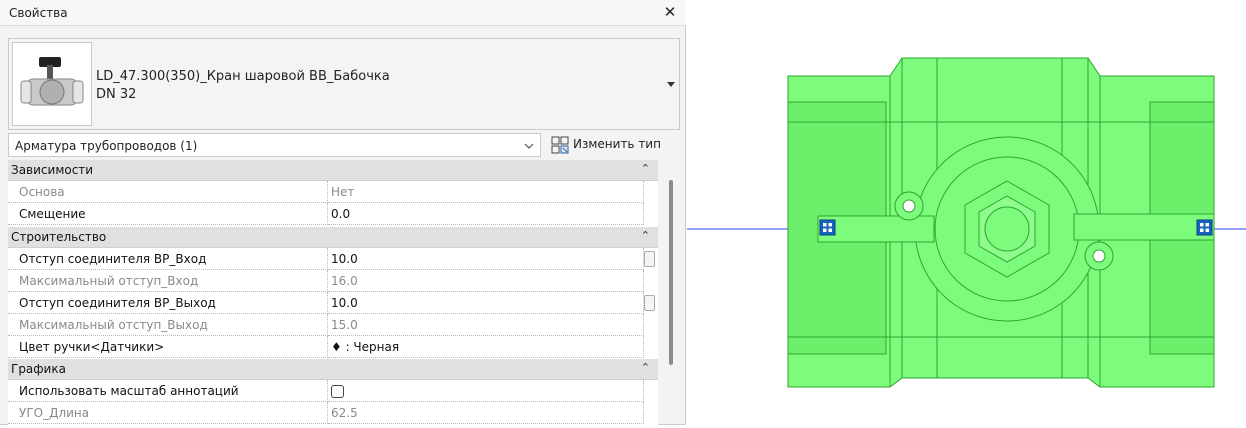 Image resolution: width=1246 pixels, height=428 pixels. I want to click on property-row: Использовать масштаб аннотаций, so click(333, 391).